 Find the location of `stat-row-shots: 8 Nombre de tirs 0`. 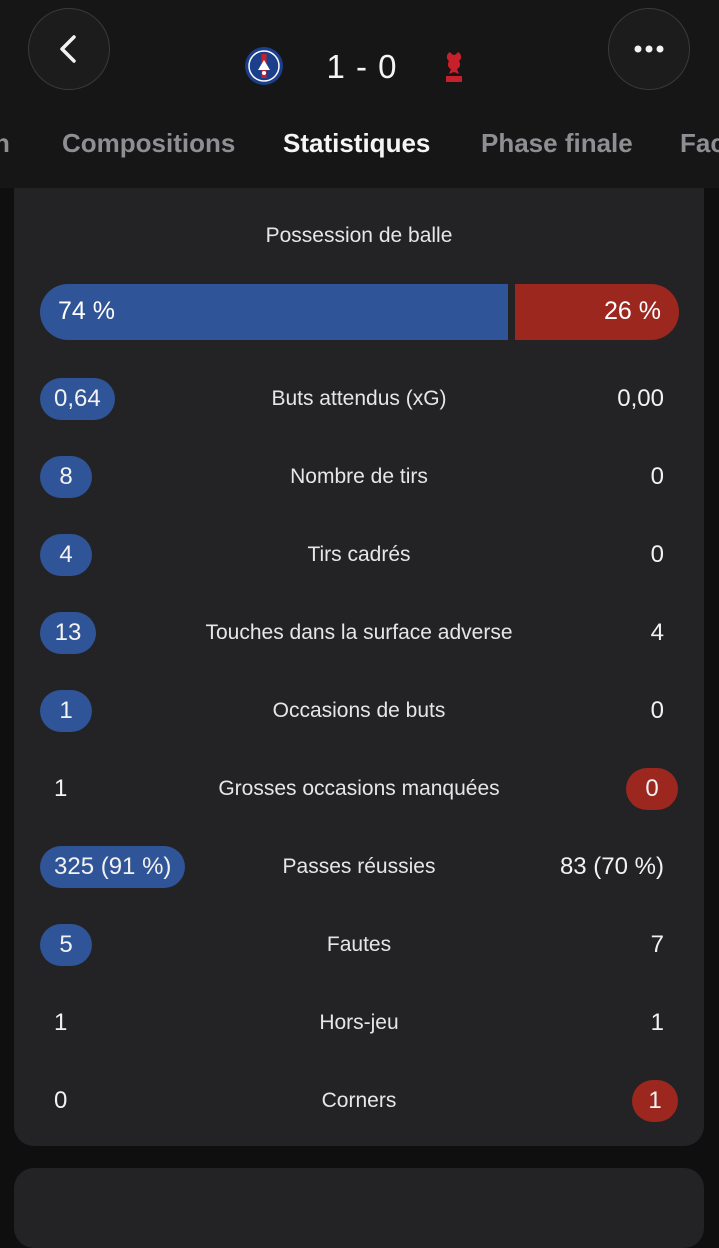

stat-row-shots: 8 Nombre de tirs 0 is located at coordinates (359, 478).